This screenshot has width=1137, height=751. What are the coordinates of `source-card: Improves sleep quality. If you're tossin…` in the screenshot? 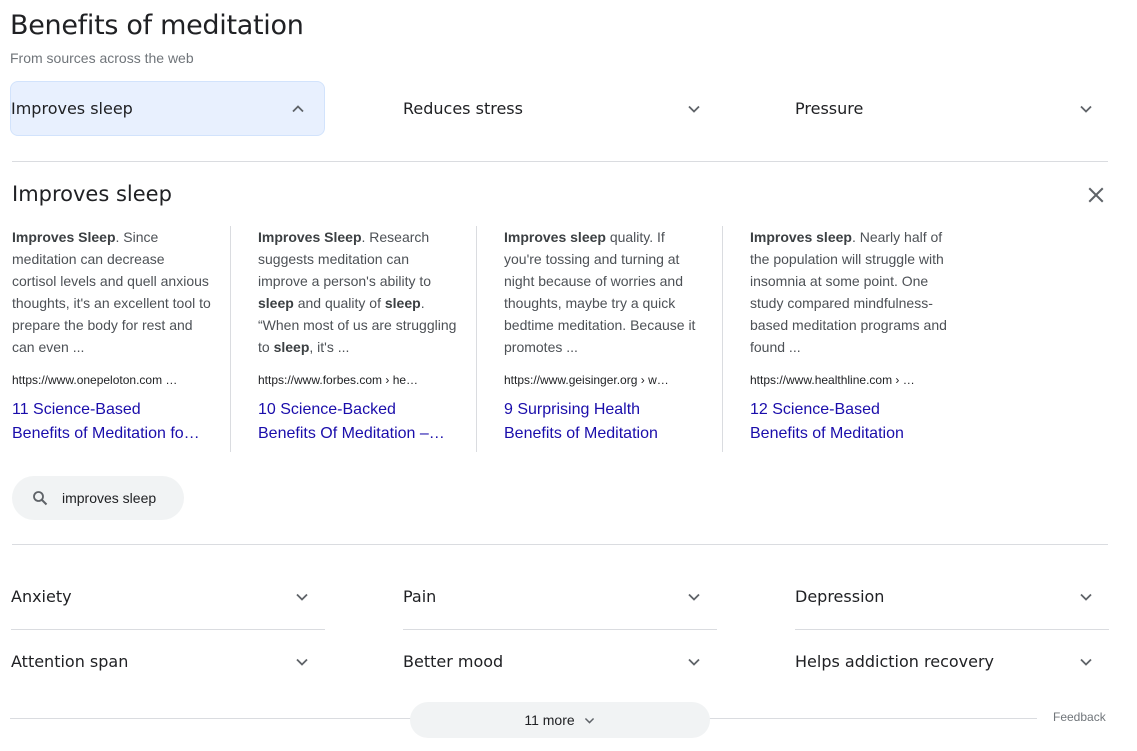 It's located at (604, 339).